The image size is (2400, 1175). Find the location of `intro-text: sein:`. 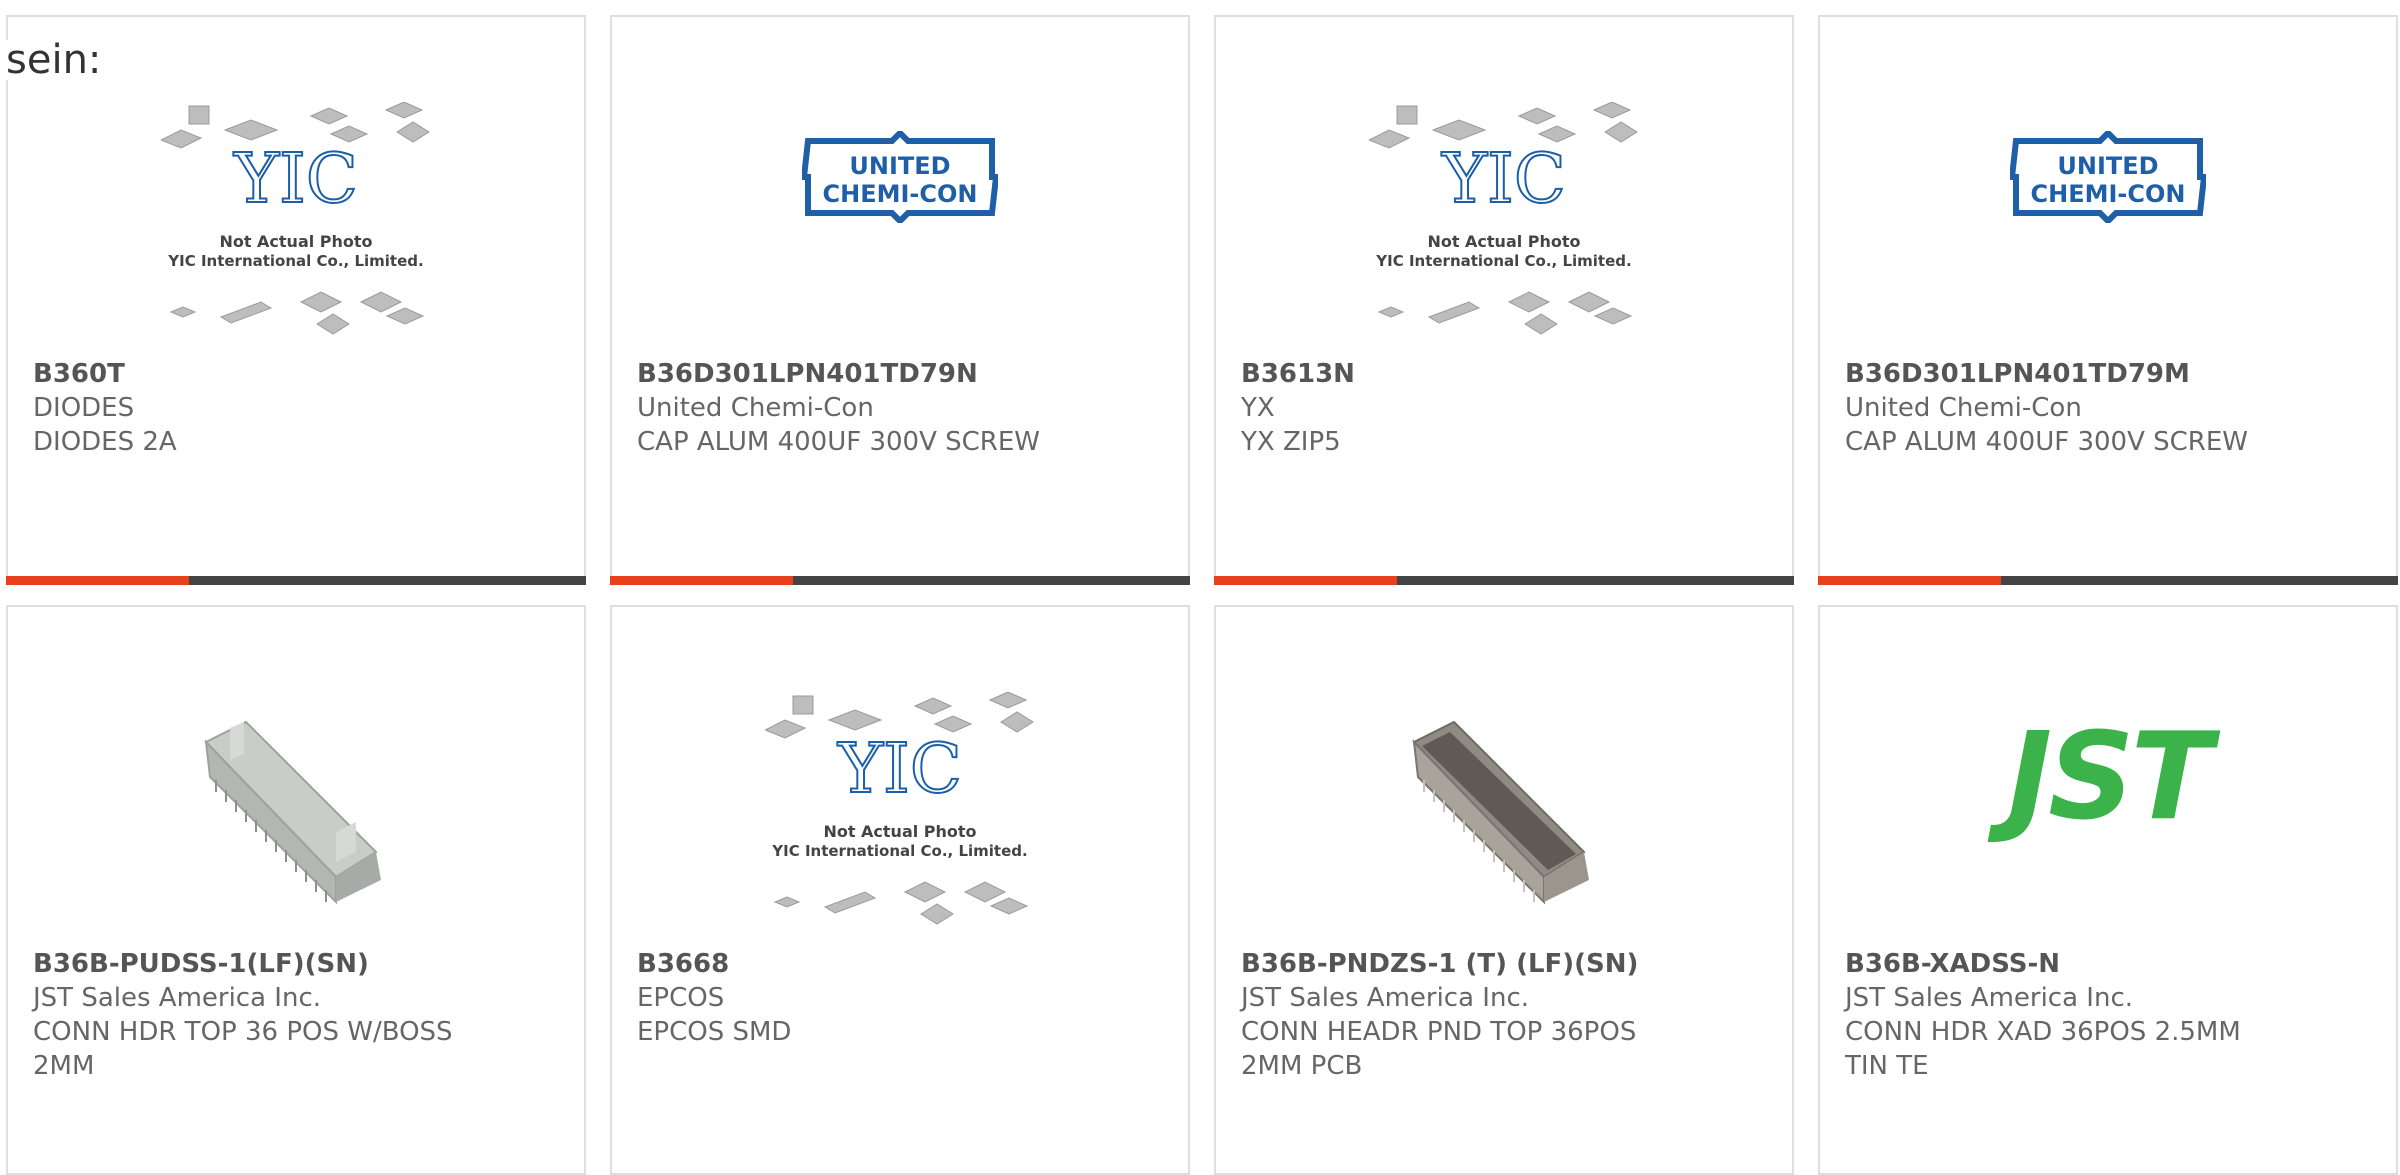

intro-text: sein: is located at coordinates (54, 60).